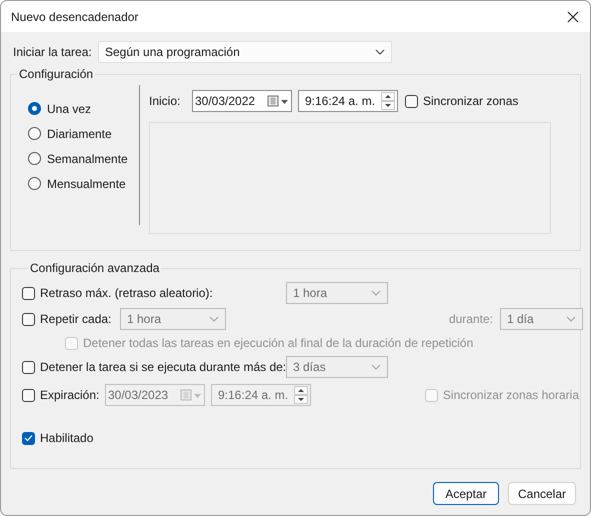  I want to click on checkbox-label: Retraso máx. (retraso aleatorio):, so click(126, 293).